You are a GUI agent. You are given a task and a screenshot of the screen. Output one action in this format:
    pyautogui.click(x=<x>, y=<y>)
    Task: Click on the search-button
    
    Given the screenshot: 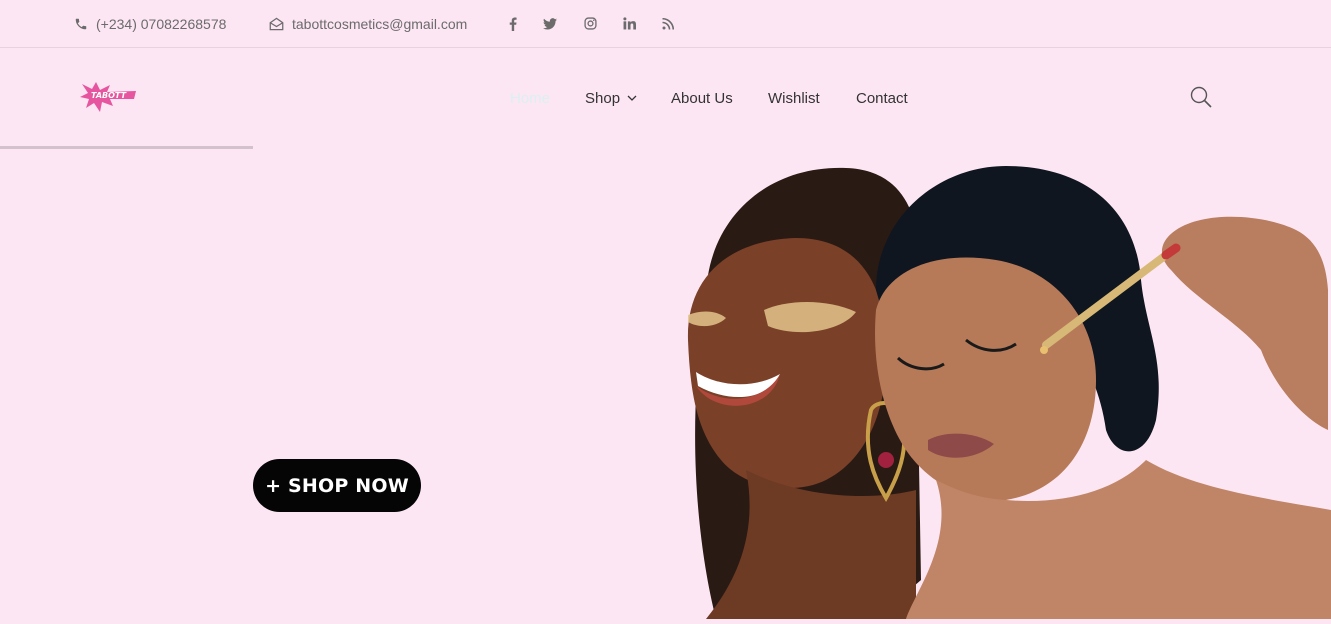 What is the action you would take?
    pyautogui.click(x=1201, y=97)
    